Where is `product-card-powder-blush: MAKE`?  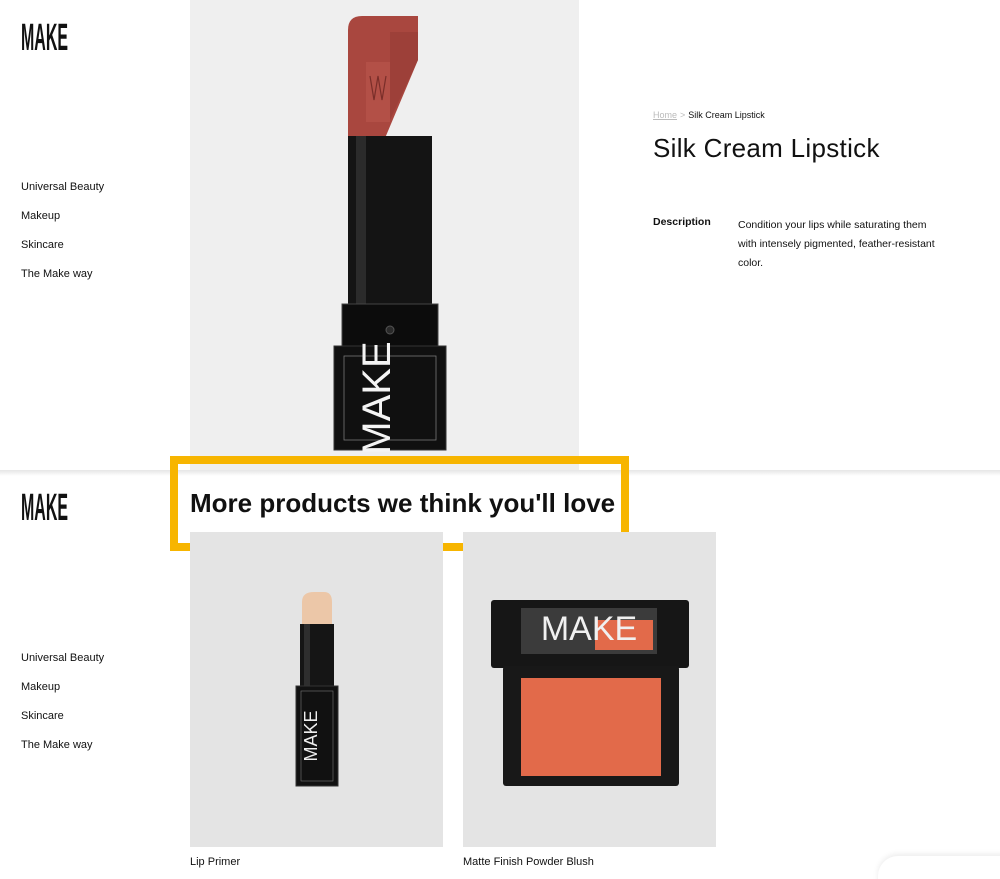
product-card-powder-blush: MAKE is located at coordinates (589, 689).